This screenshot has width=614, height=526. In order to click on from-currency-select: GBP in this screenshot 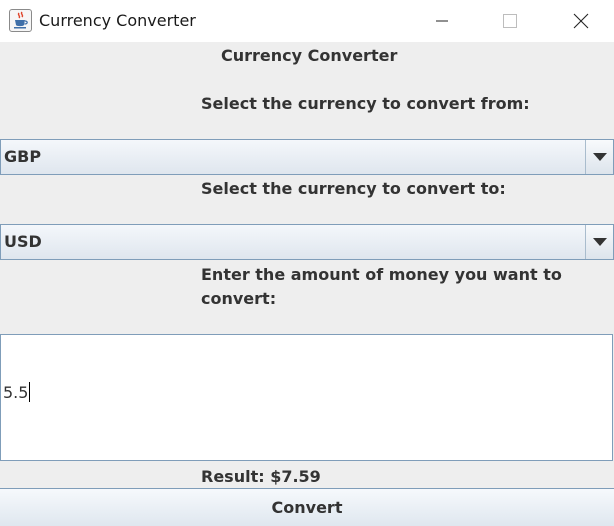, I will do `click(307, 157)`.